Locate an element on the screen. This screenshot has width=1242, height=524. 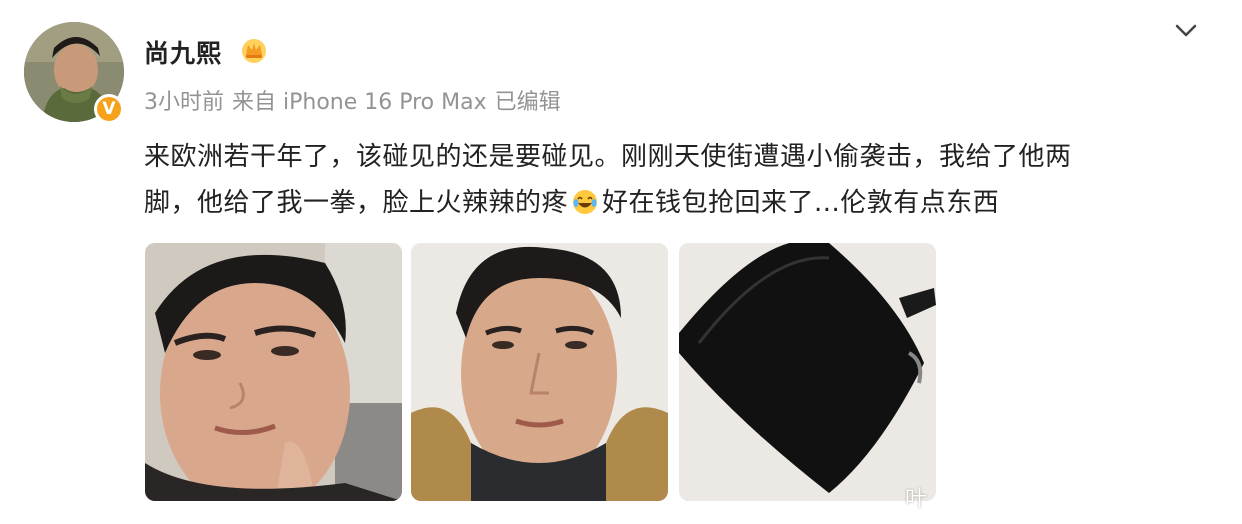
post-text-line-1: 来欧洲若干年了，该碰见的还是要碰见。刚刚天使街遭遇小偷袭击，我给了他两 is located at coordinates (608, 157).